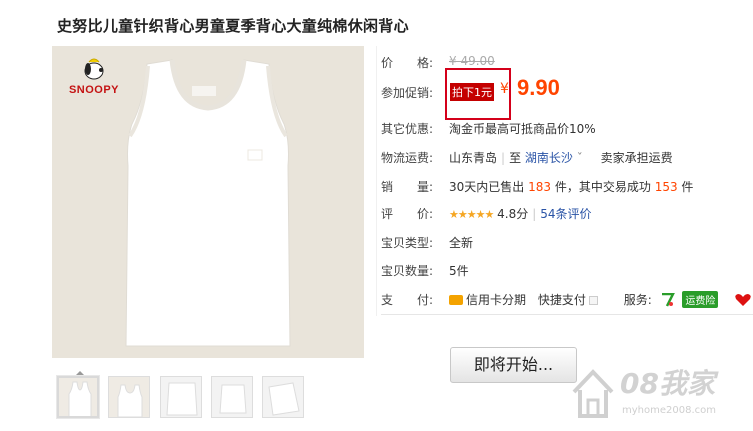 This screenshot has height=431, width=753. What do you see at coordinates (593, 393) in the screenshot?
I see `house-icon` at bounding box center [593, 393].